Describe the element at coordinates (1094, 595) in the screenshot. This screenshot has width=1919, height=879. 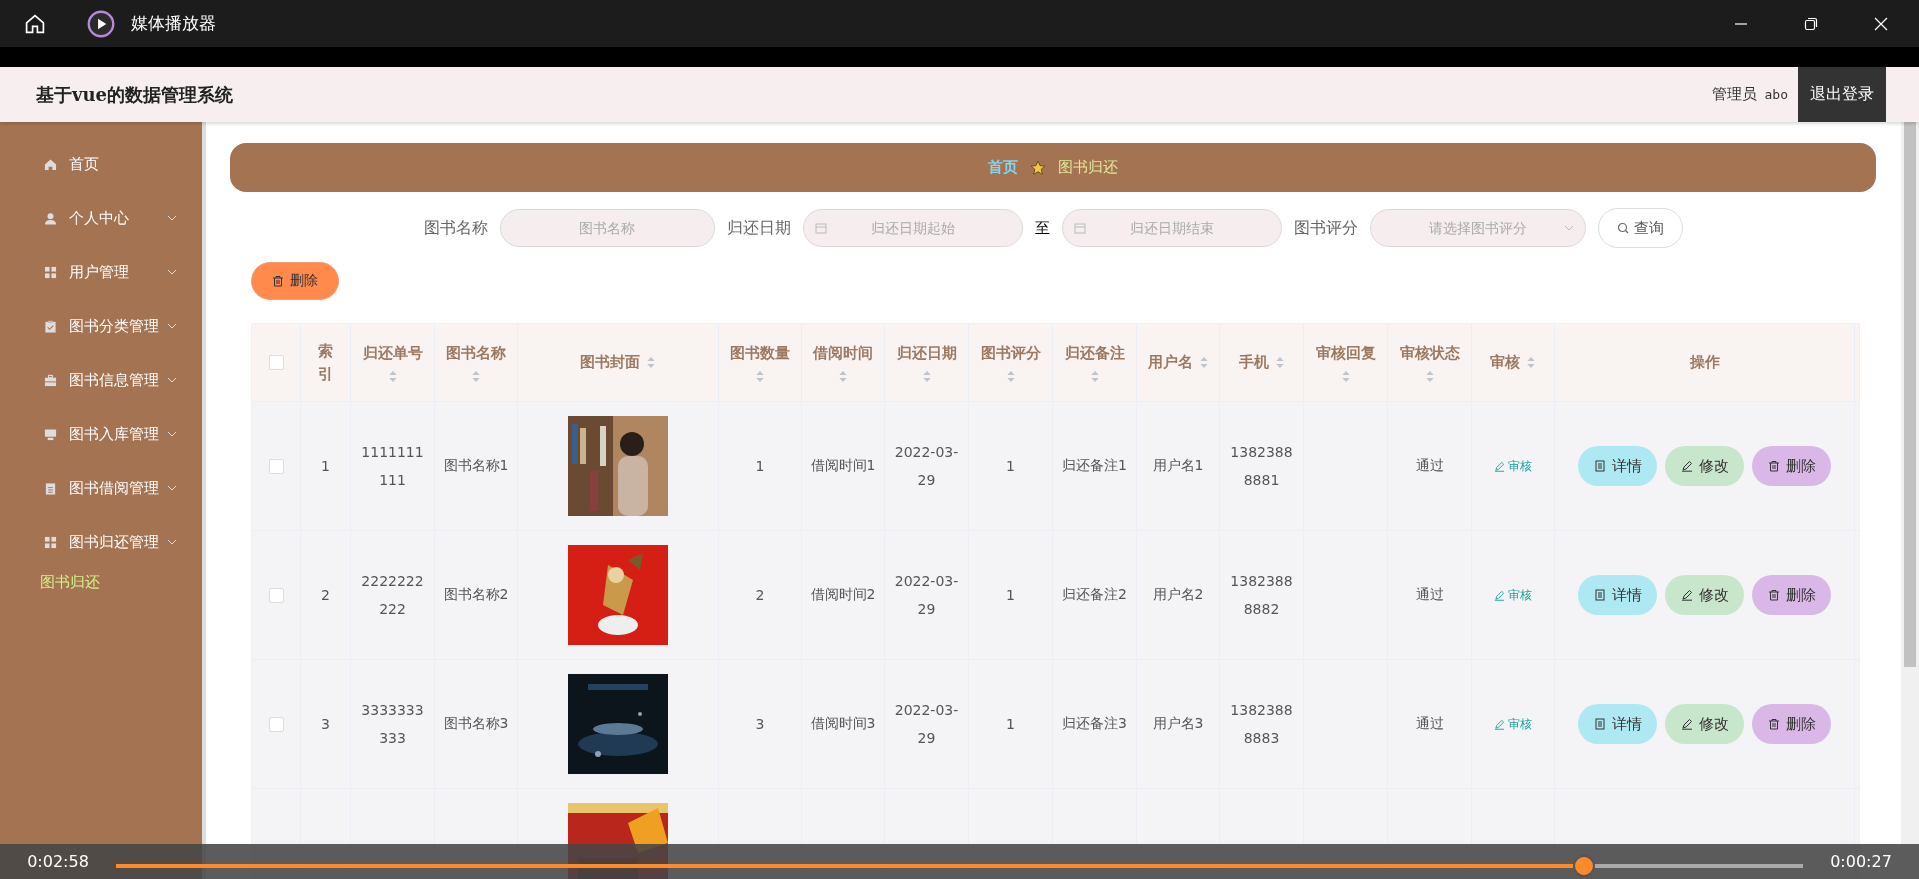
I see `table-cell: 归还备注2` at that location.